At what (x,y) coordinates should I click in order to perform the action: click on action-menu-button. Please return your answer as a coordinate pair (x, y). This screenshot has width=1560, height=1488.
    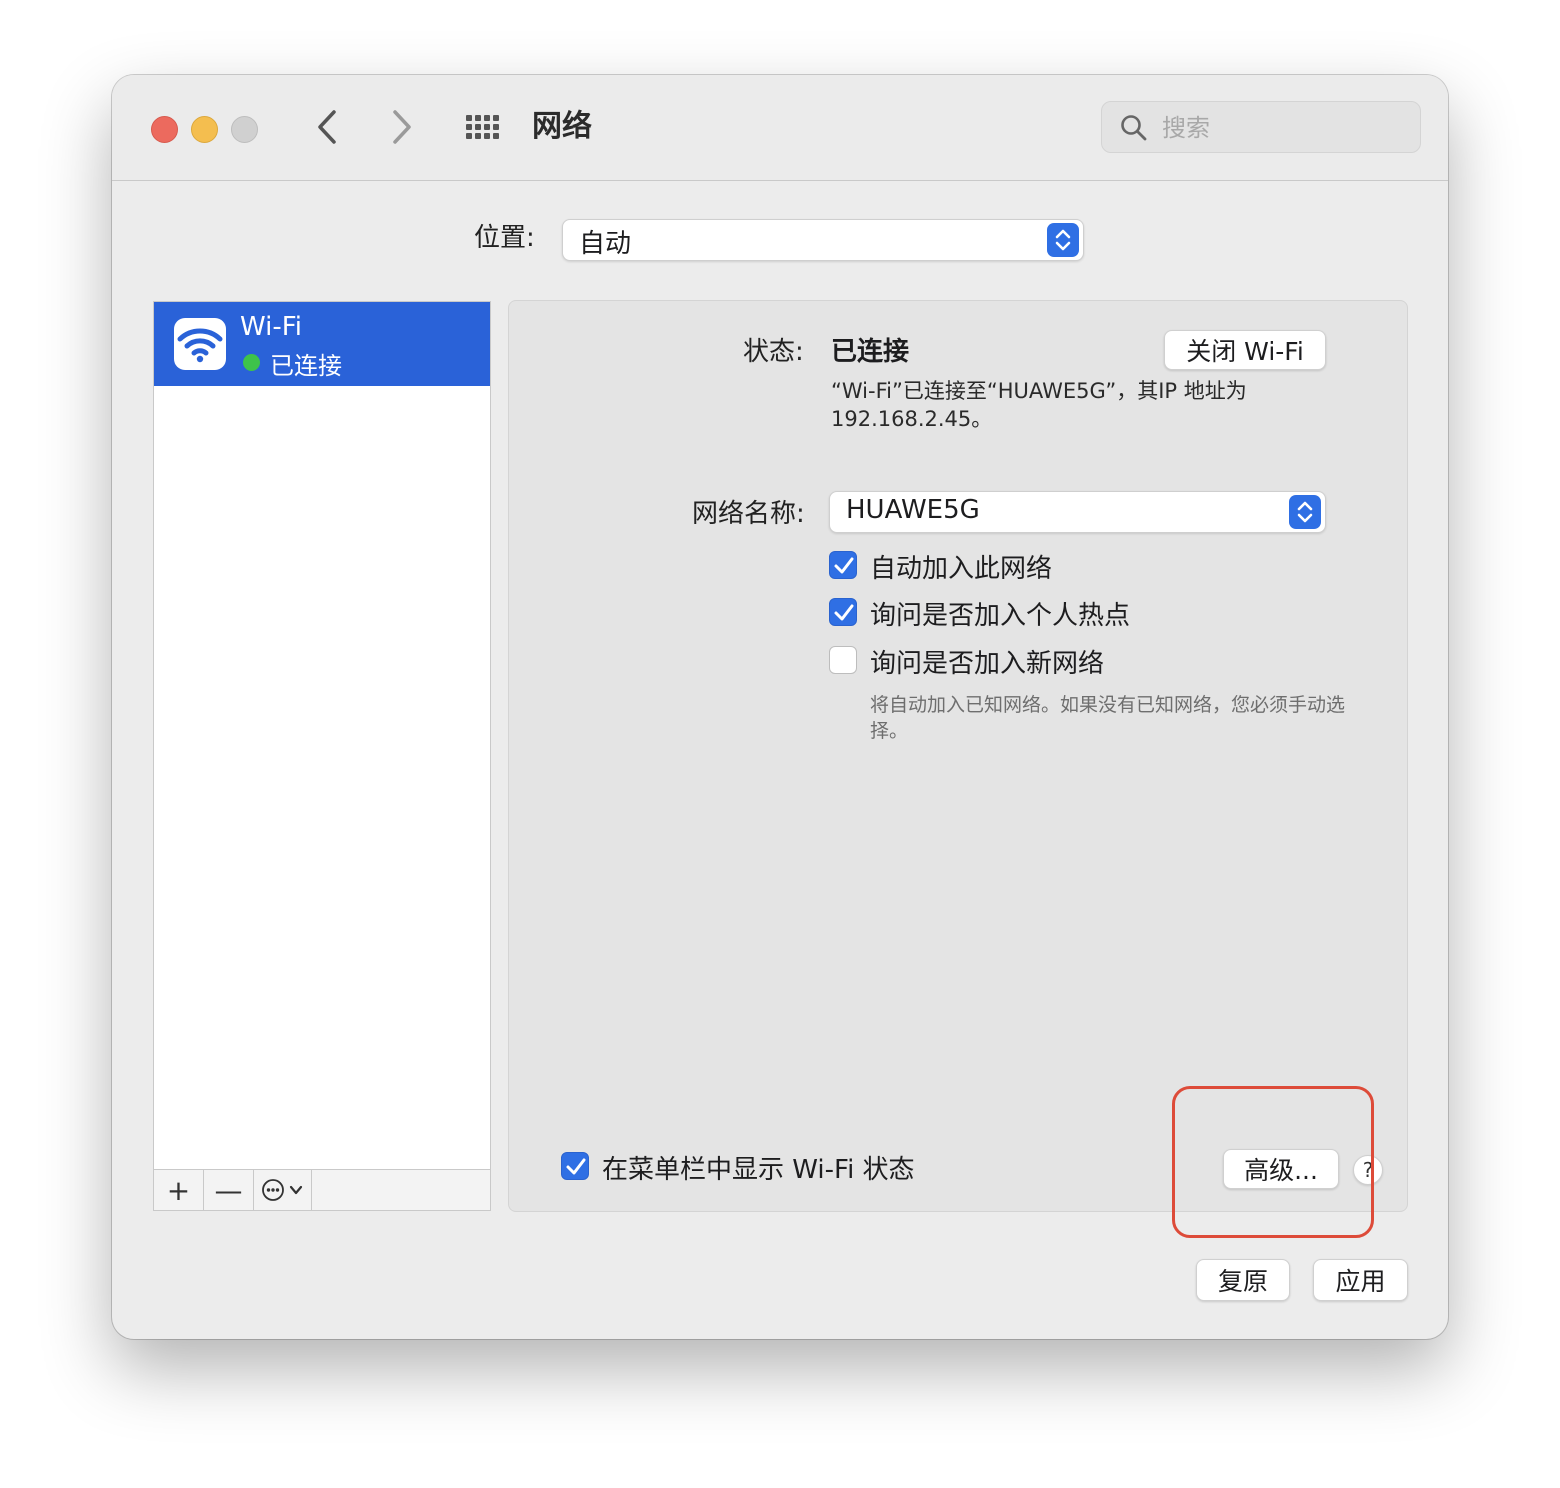
    Looking at the image, I should click on (283, 1190).